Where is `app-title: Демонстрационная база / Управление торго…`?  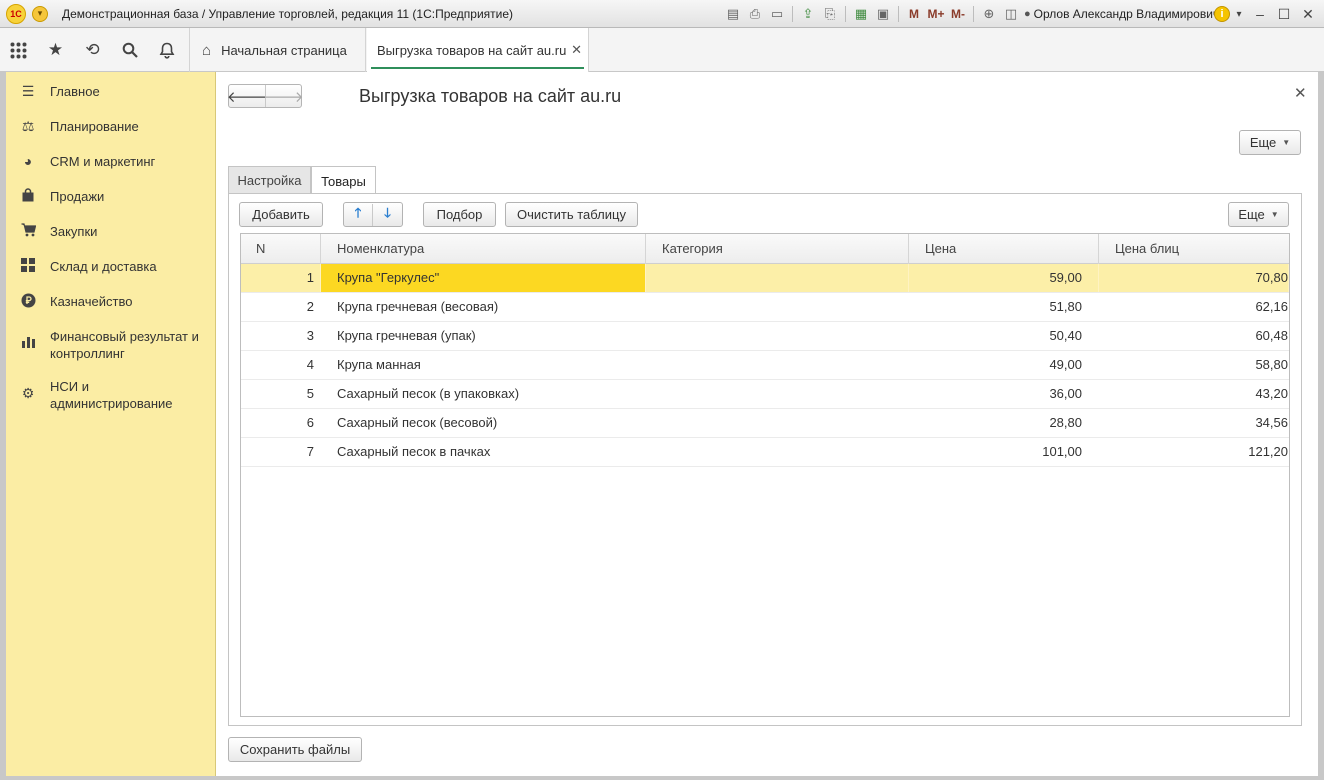 app-title: Демонстрационная база / Управление торго… is located at coordinates (288, 13).